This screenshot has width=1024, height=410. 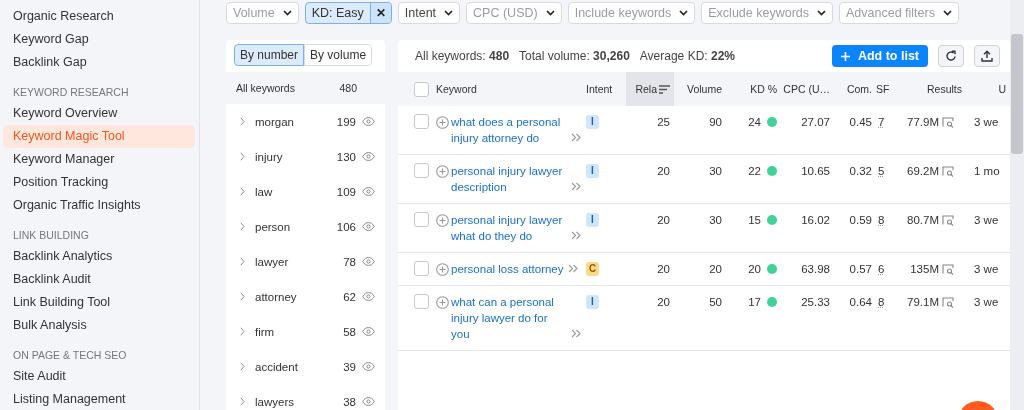 What do you see at coordinates (881, 122) in the screenshot?
I see `serp-features-link: 7` at bounding box center [881, 122].